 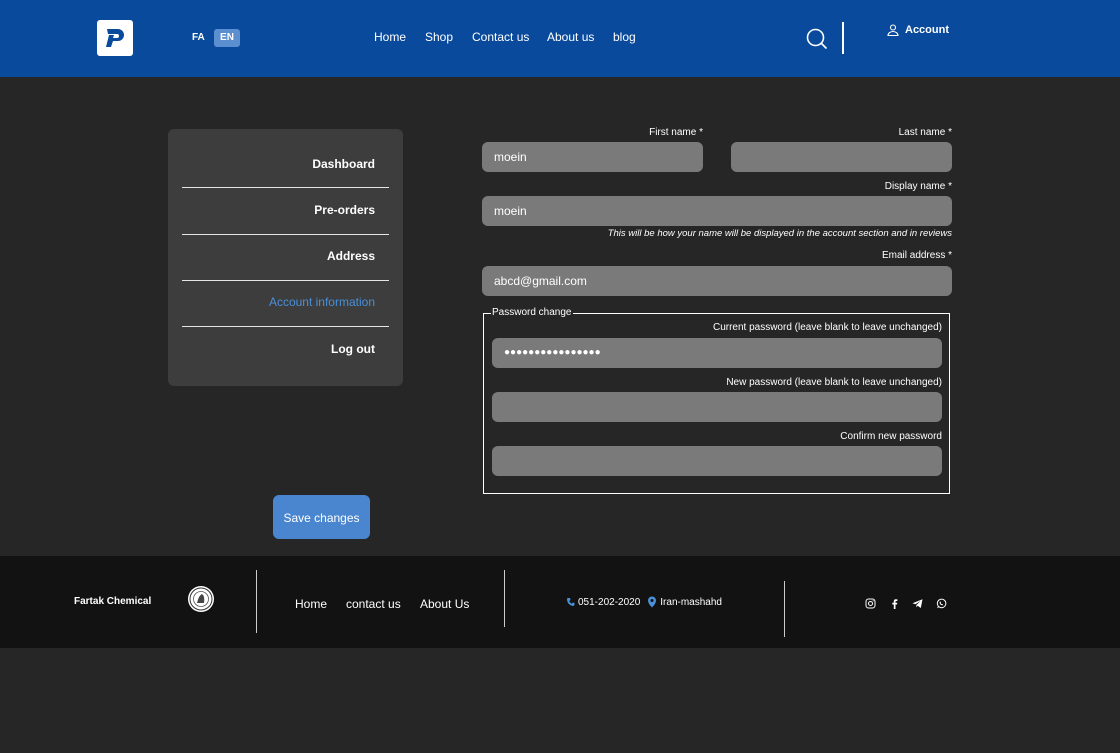 I want to click on confirm-password-field, so click(x=717, y=461).